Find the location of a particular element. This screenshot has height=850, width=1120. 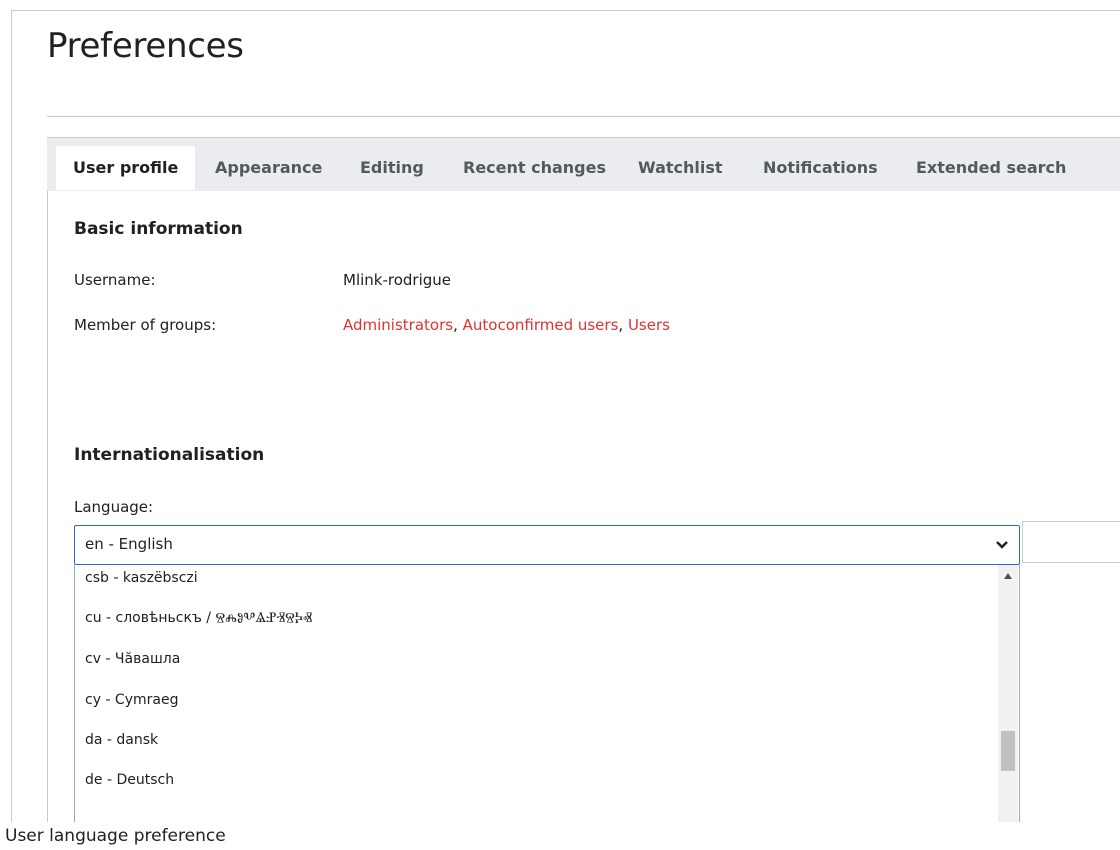

page-title: Preferences is located at coordinates (145, 46).